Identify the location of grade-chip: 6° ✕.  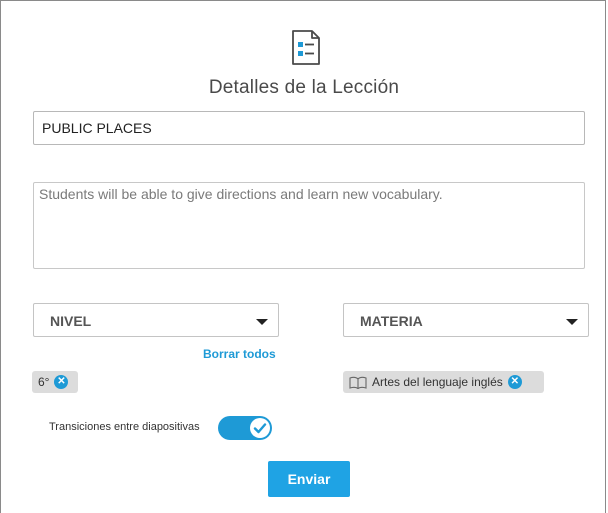
(55, 382).